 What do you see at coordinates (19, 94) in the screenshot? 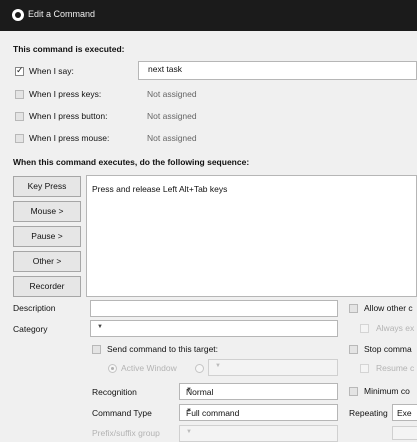
I see `when-keys-checkbox` at bounding box center [19, 94].